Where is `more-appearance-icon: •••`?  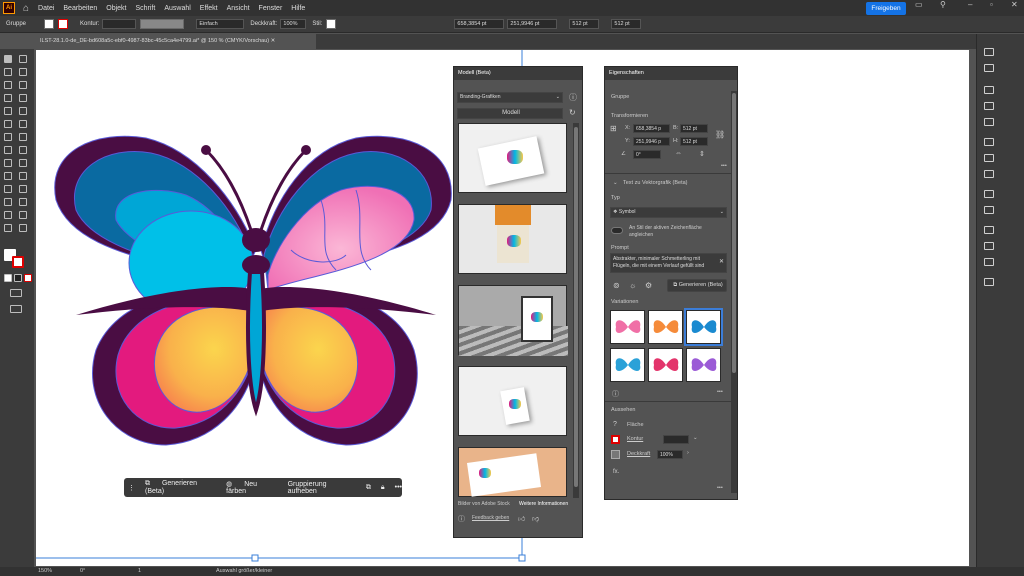 more-appearance-icon: ••• is located at coordinates (720, 488).